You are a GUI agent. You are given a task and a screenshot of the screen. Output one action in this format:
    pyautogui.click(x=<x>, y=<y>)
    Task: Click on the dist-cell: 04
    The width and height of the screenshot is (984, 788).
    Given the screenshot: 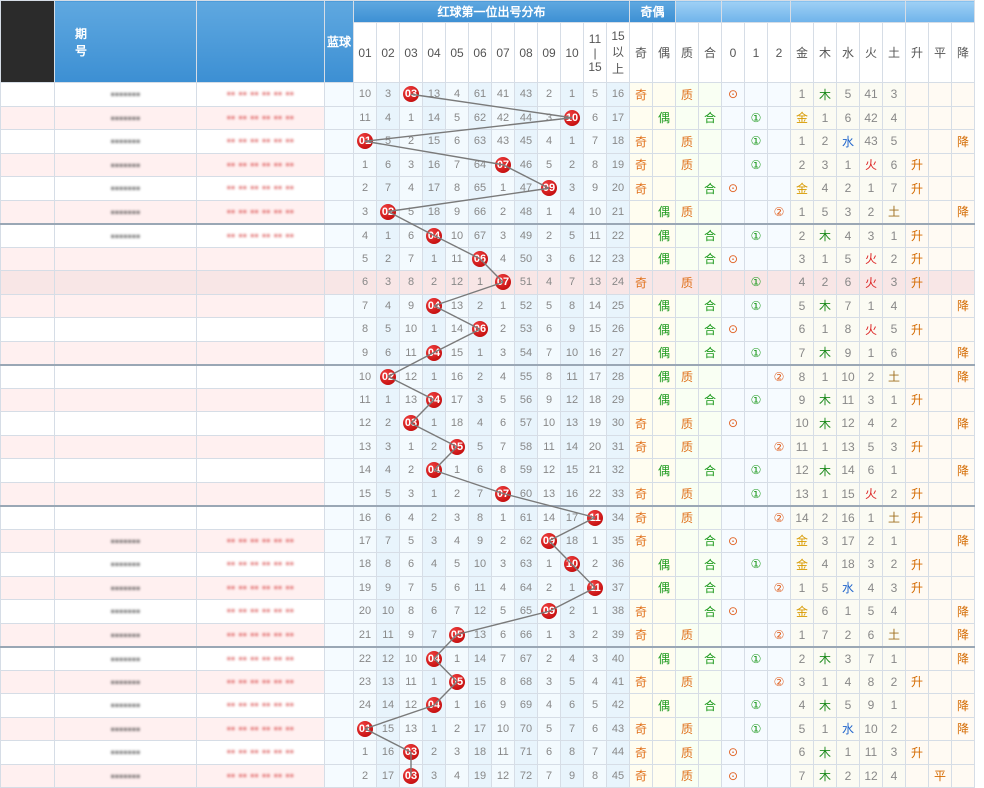 What is the action you would take?
    pyautogui.click(x=434, y=705)
    